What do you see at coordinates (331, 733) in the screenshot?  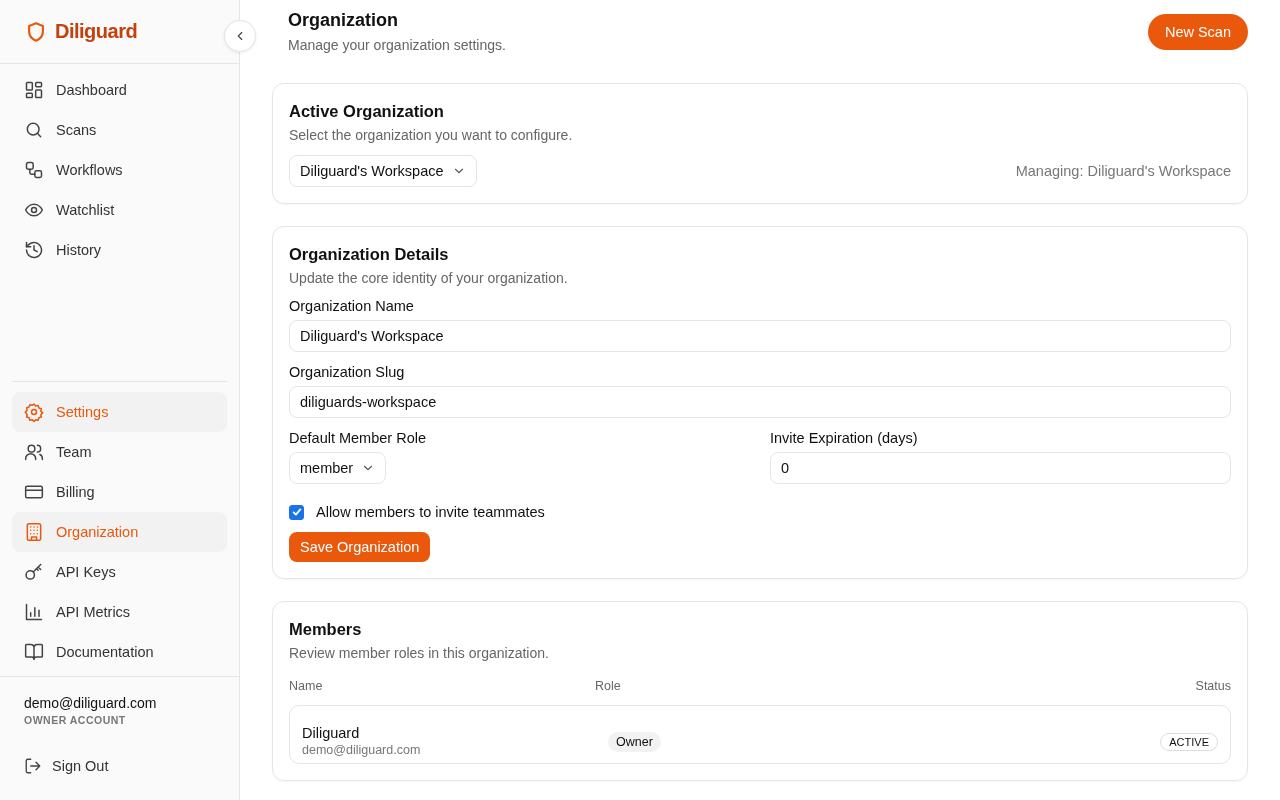 I see `member-name: Diliguard` at bounding box center [331, 733].